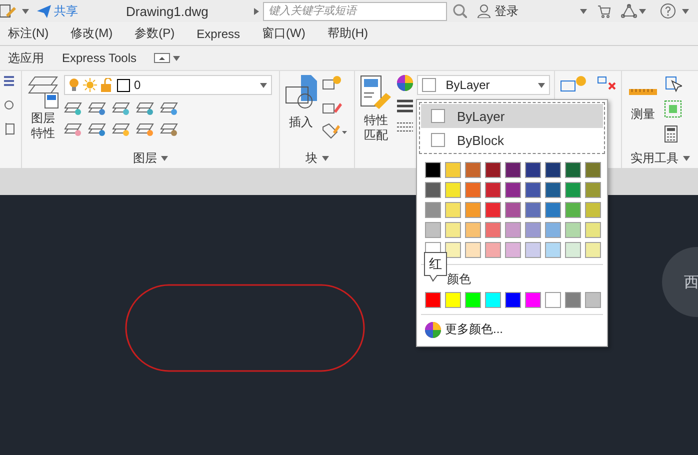  I want to click on login-link: 登录, so click(506, 11).